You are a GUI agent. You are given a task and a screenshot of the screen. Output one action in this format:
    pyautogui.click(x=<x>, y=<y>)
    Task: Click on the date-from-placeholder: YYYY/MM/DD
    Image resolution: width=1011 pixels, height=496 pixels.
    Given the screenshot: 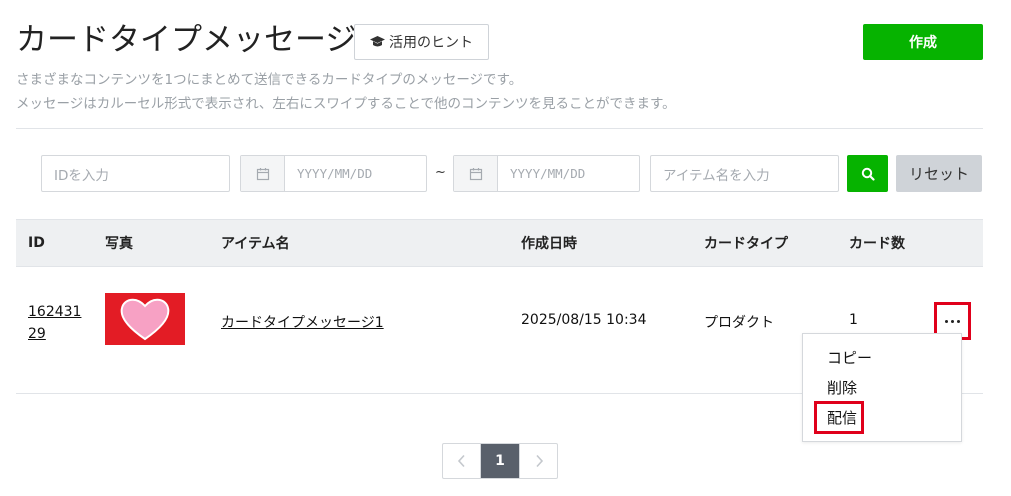 What is the action you would take?
    pyautogui.click(x=335, y=173)
    